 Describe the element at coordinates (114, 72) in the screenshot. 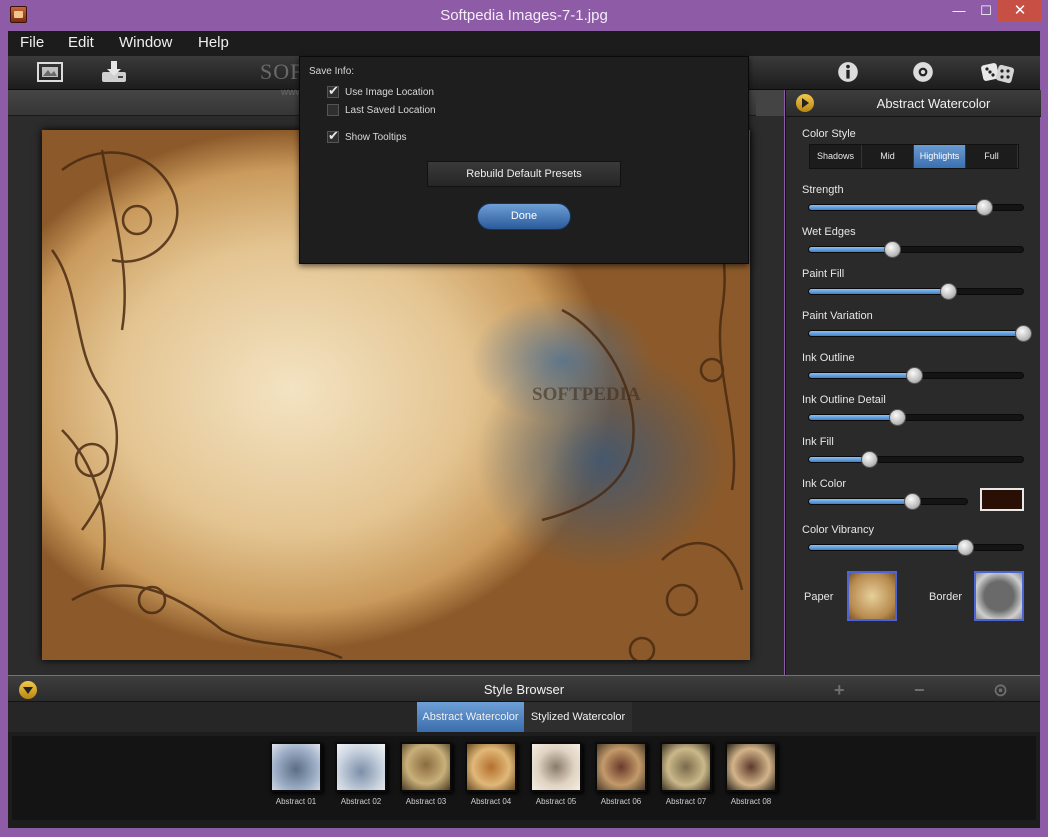

I see `save-download-icon` at that location.